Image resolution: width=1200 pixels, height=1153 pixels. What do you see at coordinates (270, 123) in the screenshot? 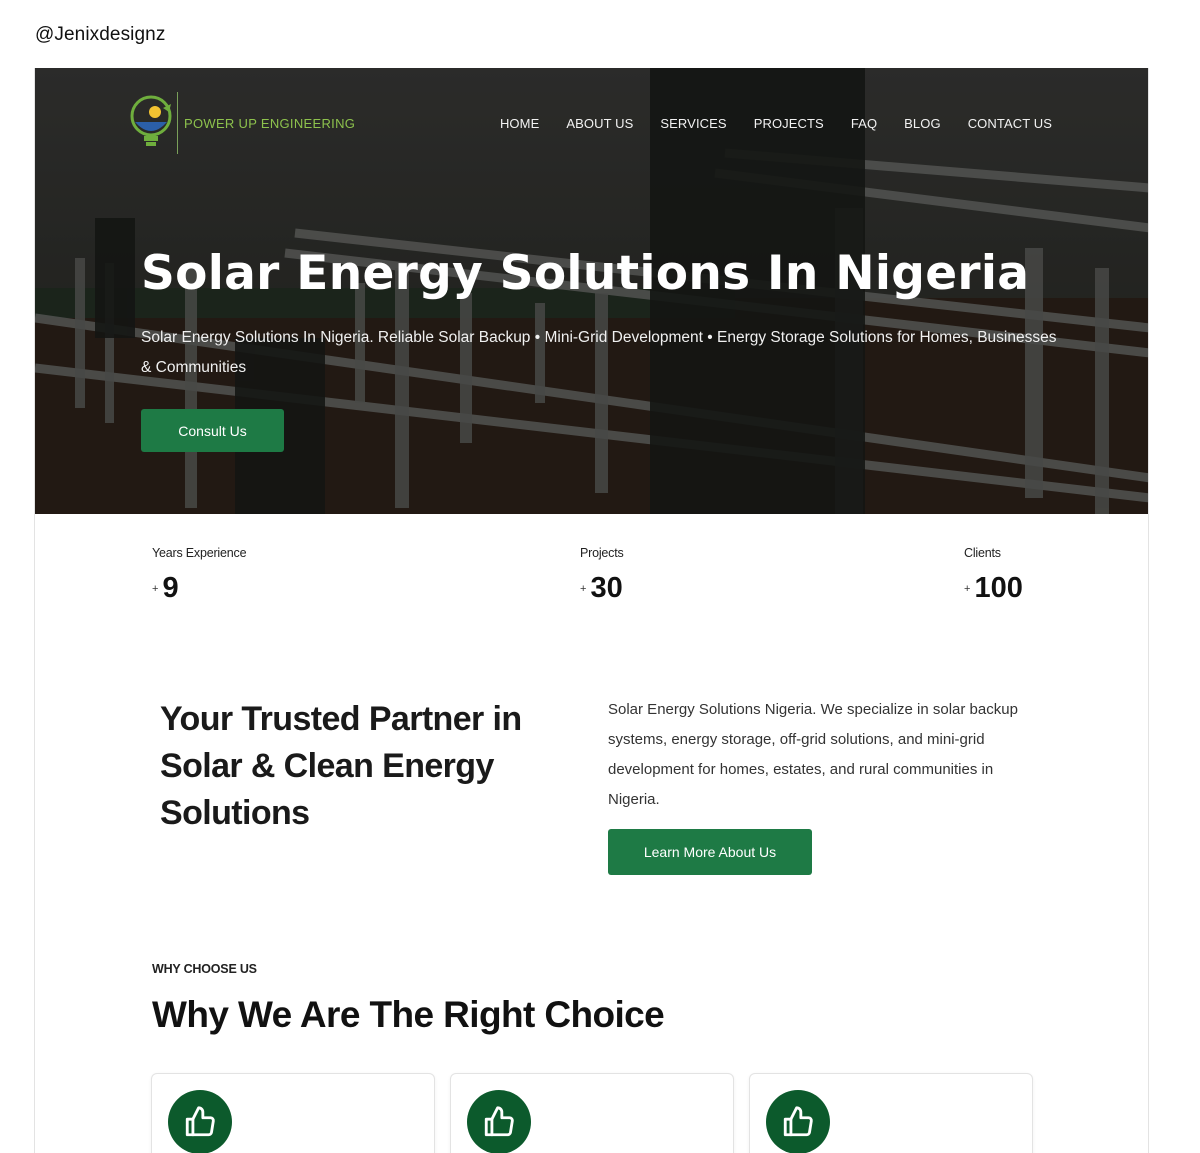
I see `brand-name: POWER UP ENGINEERING` at bounding box center [270, 123].